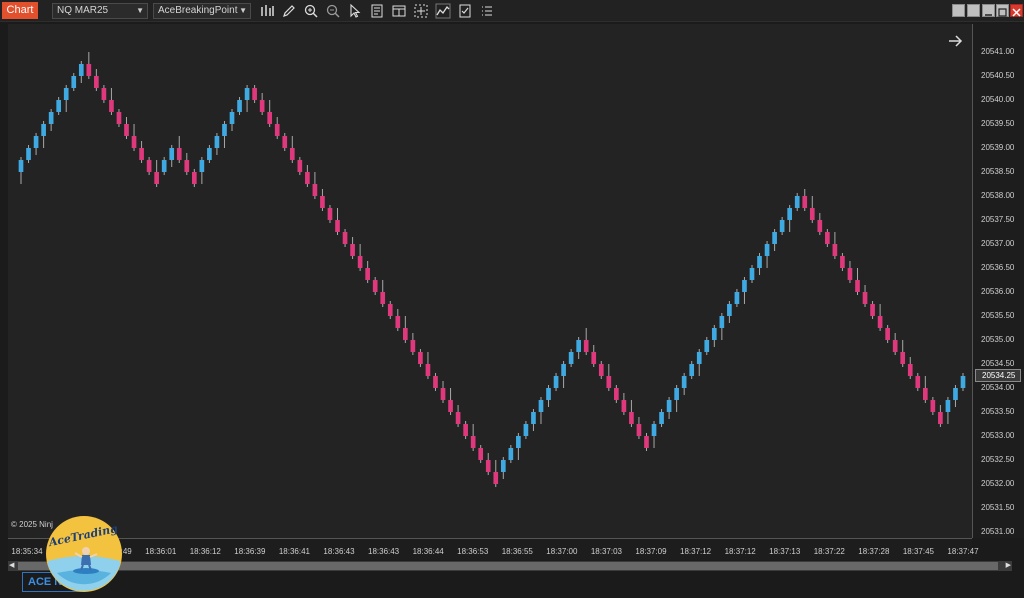 The width and height of the screenshot is (1024, 598). Describe the element at coordinates (998, 171) in the screenshot. I see `price-axis-label: 20538.50` at that location.